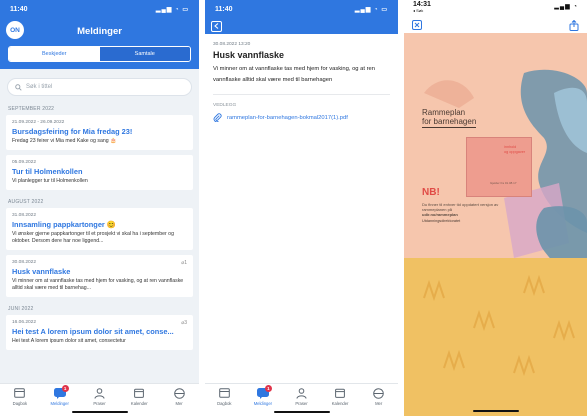  I want to click on status-time: 11:40, so click(19, 9).